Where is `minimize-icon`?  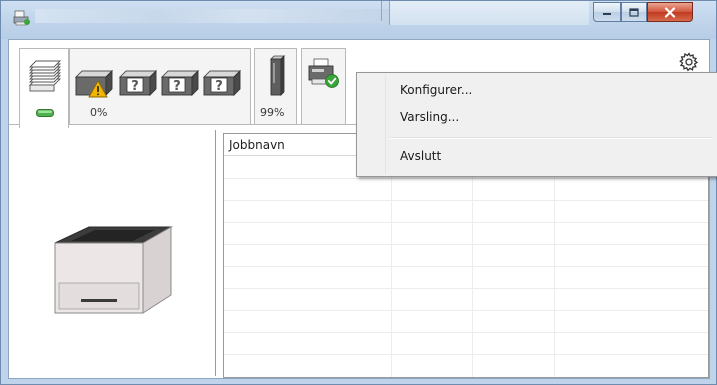
minimize-icon is located at coordinates (607, 14).